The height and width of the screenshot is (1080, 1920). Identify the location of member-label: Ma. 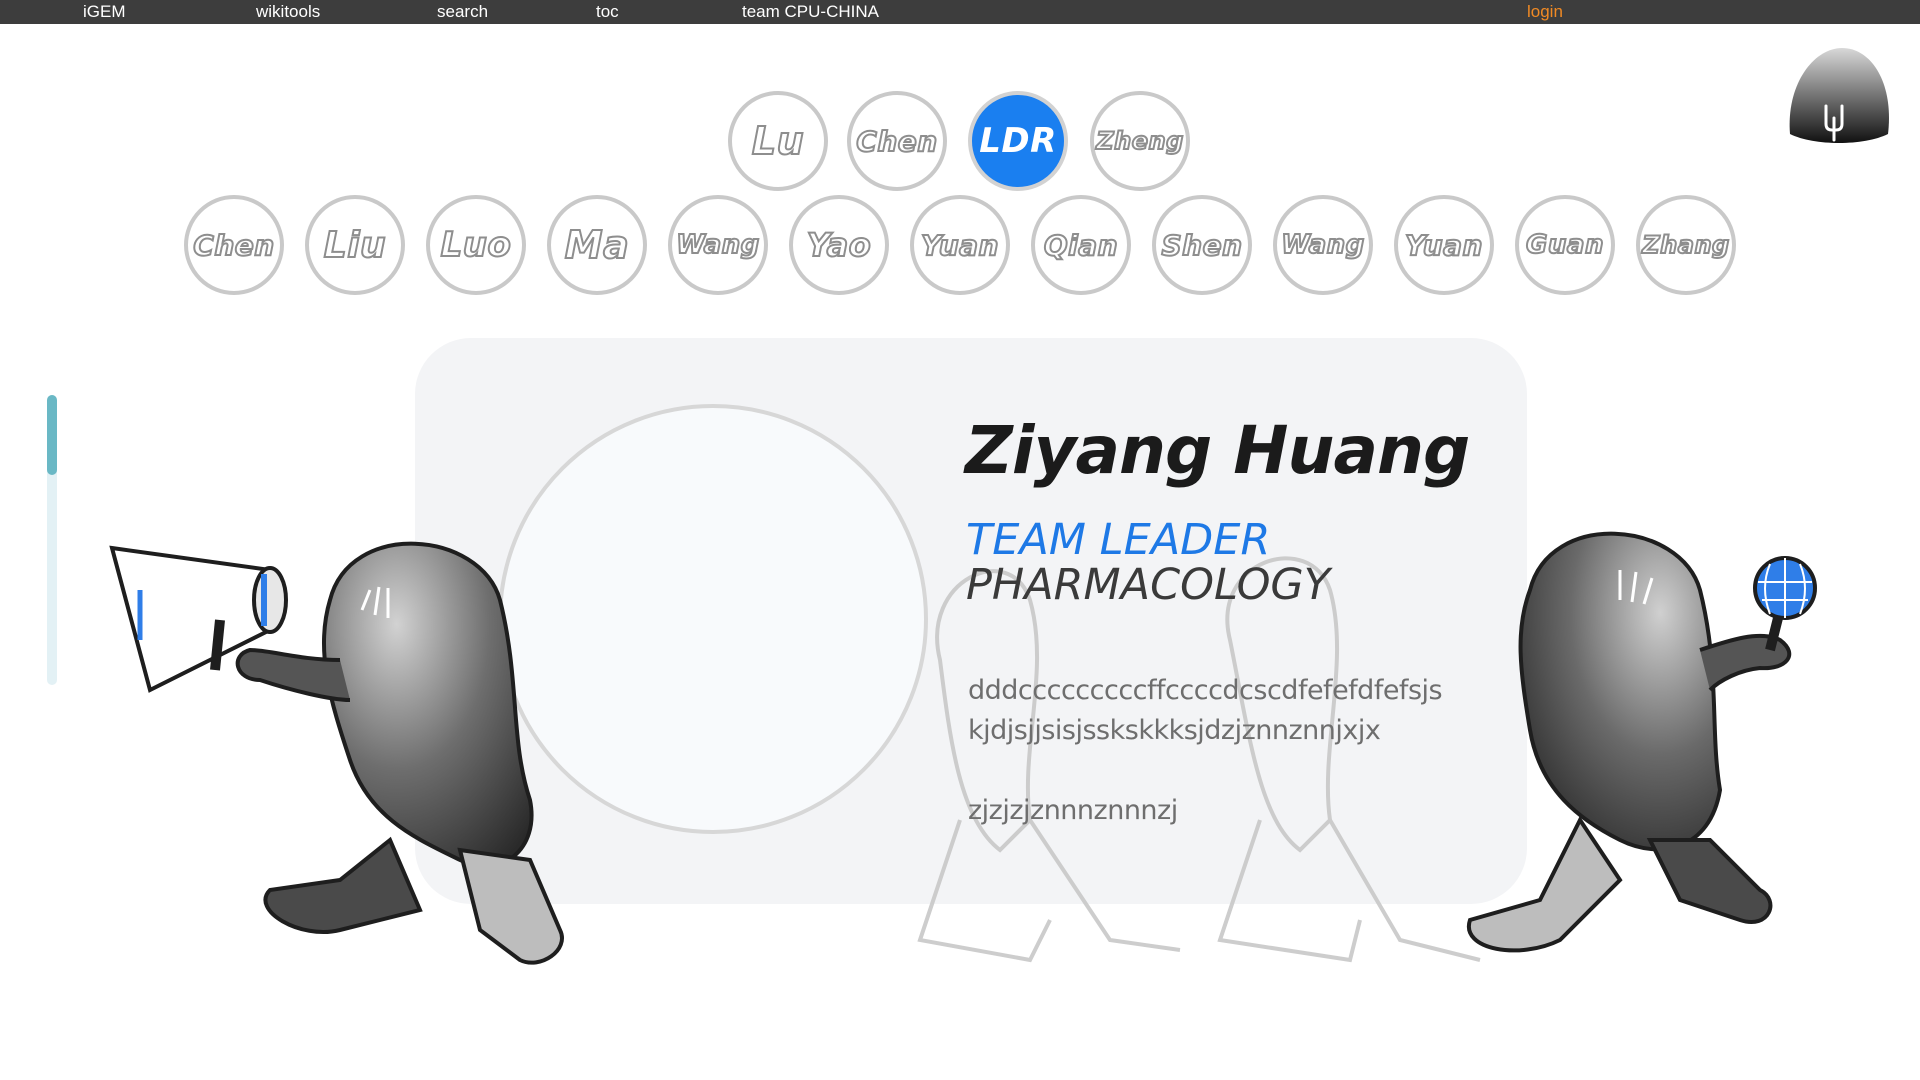
(597, 245).